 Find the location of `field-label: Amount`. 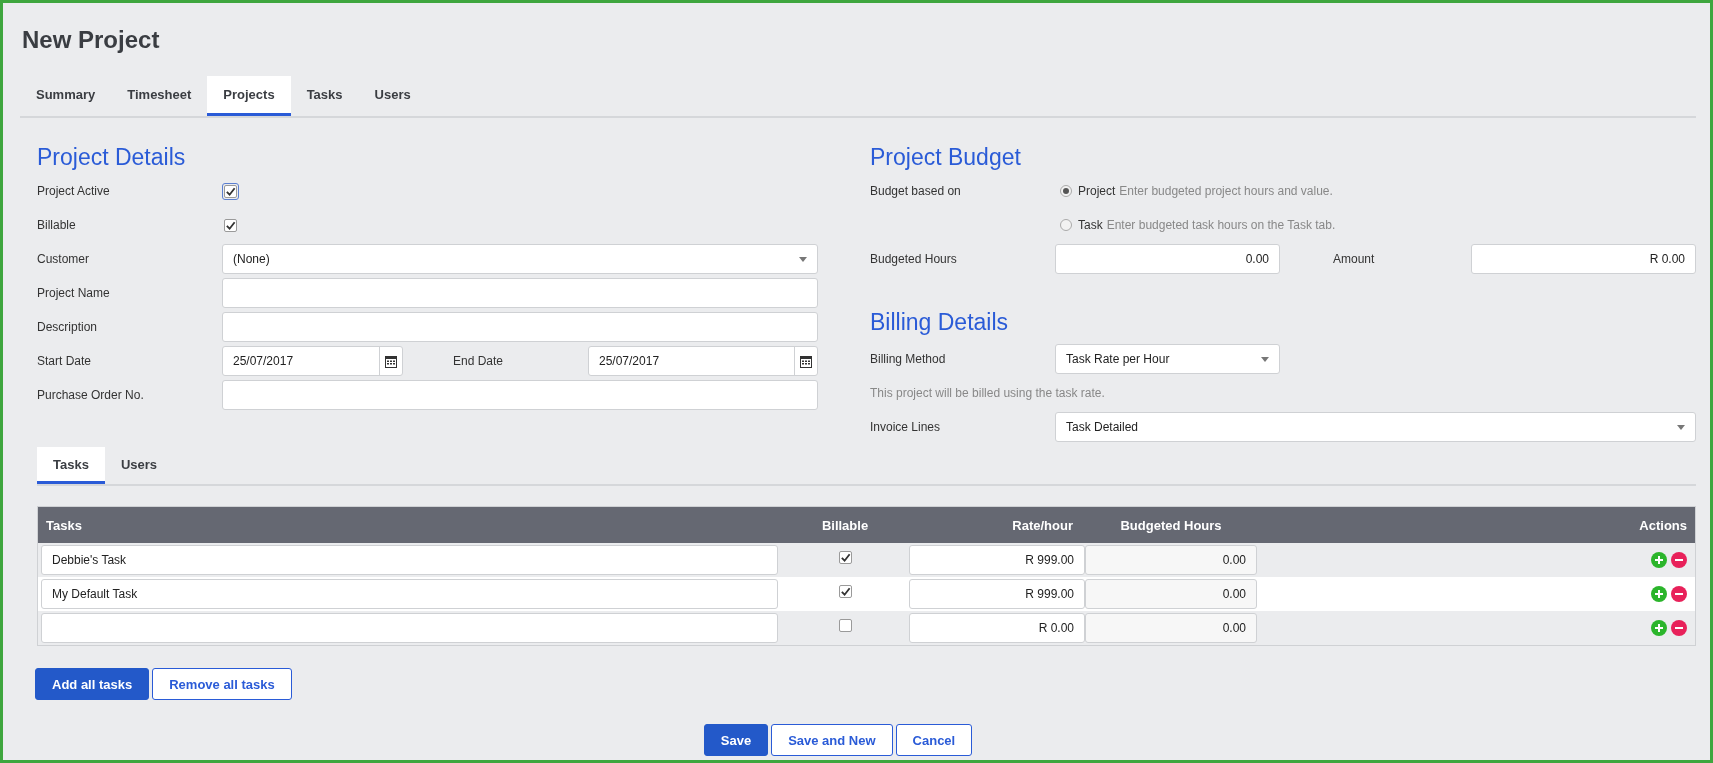

field-label: Amount is located at coordinates (1354, 259).